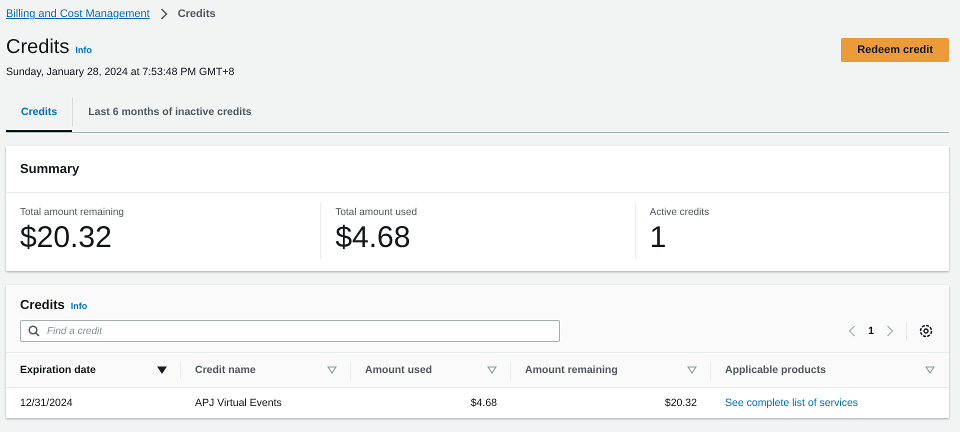 This screenshot has width=960, height=432. Describe the element at coordinates (680, 403) in the screenshot. I see `table-cell: $20.32` at that location.